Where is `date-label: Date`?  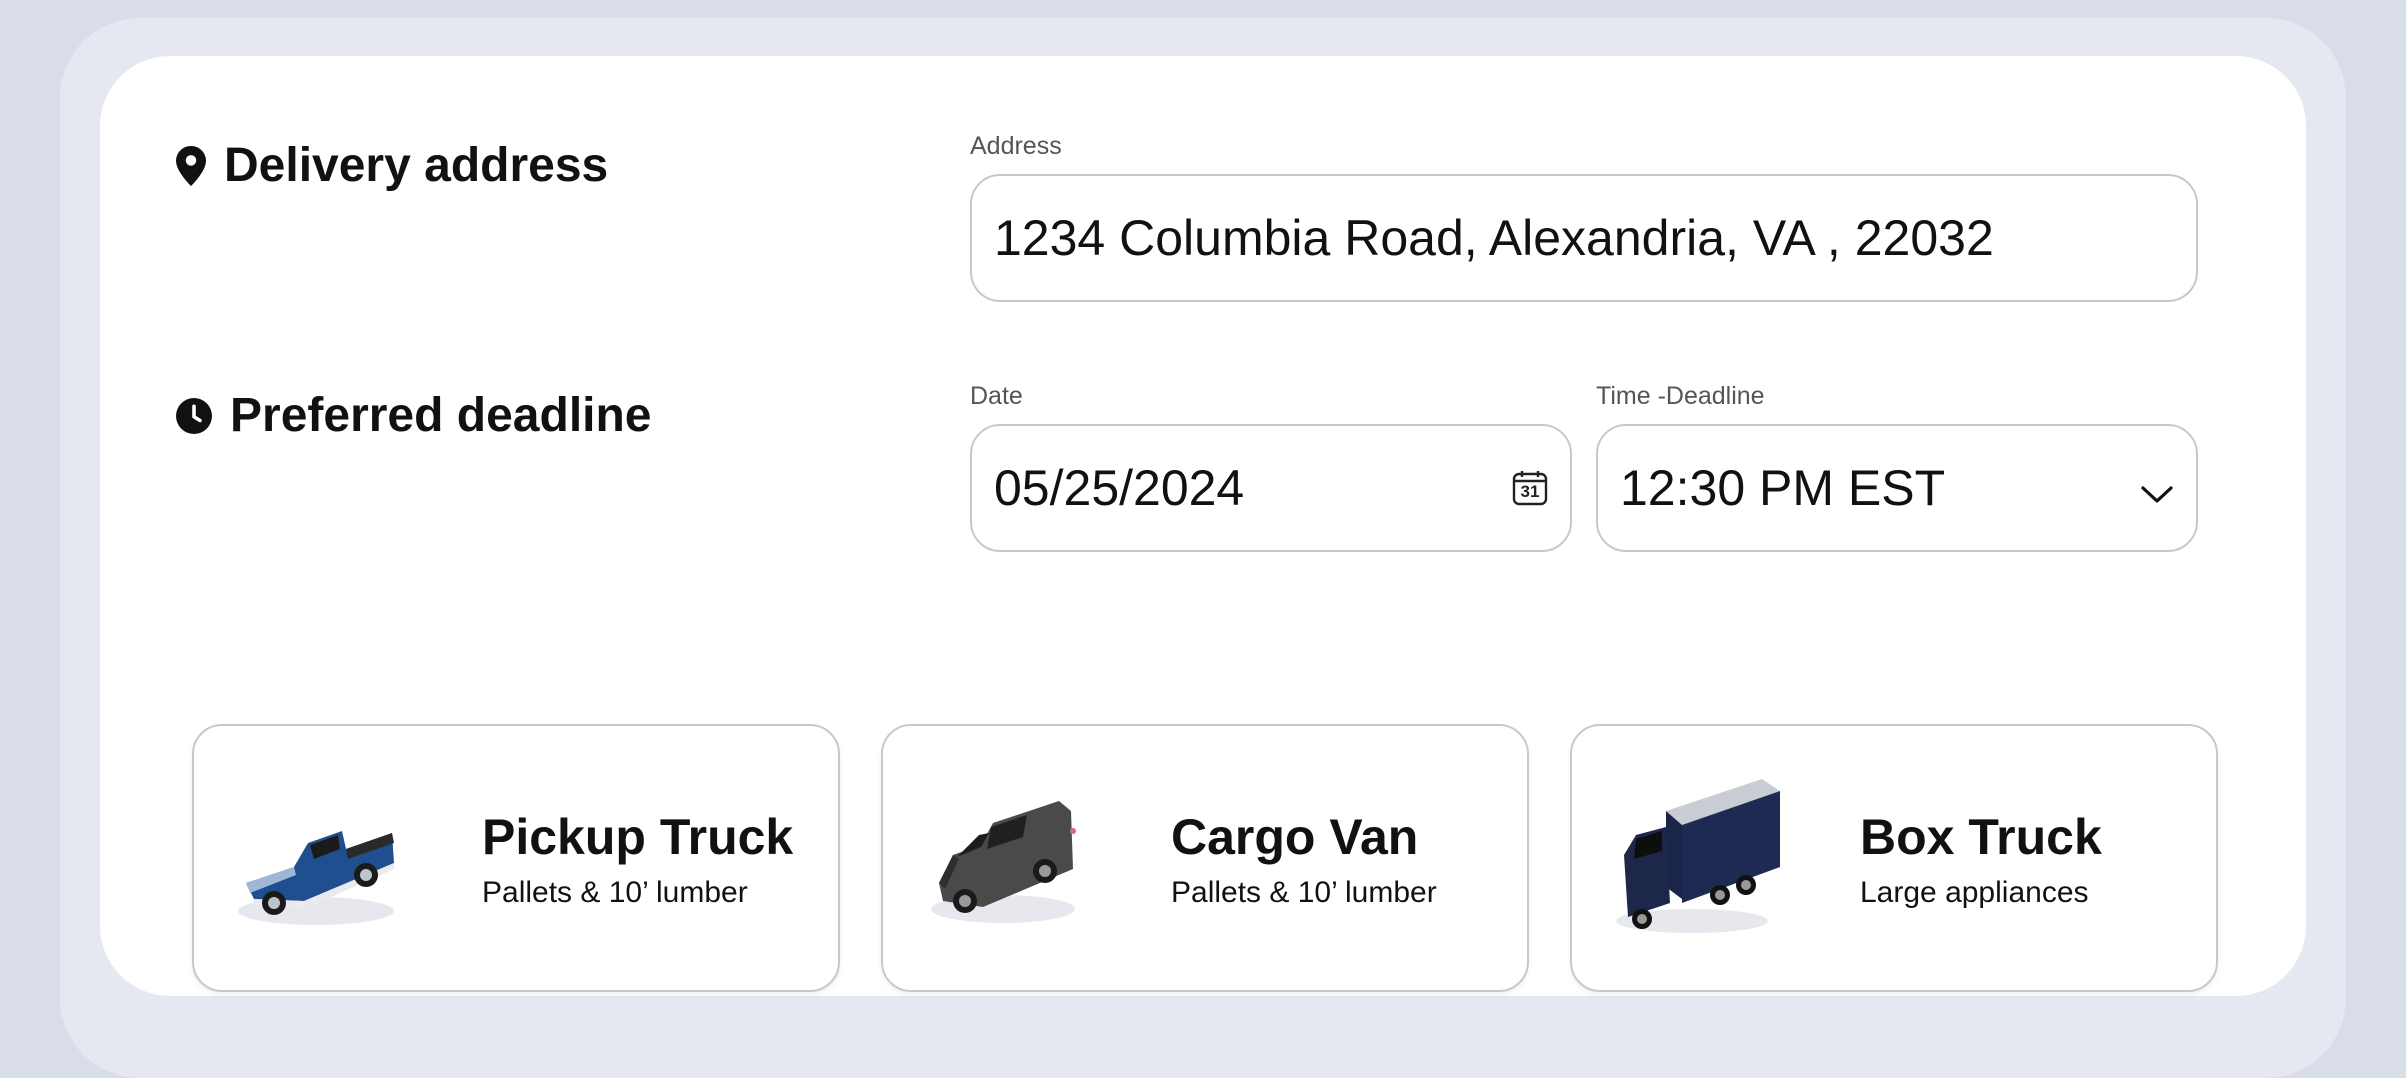
date-label: Date is located at coordinates (996, 396).